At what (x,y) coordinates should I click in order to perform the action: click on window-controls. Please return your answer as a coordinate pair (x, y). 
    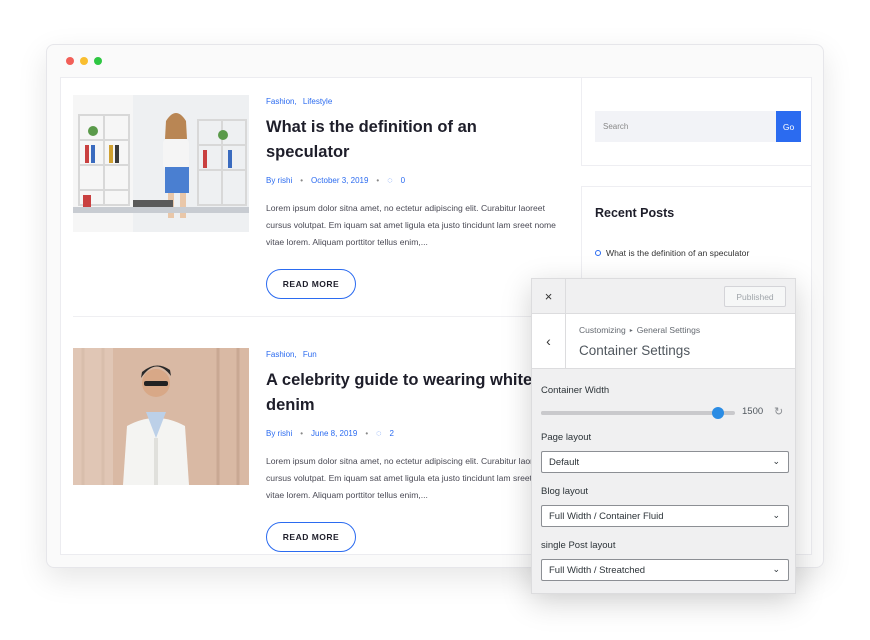
    Looking at the image, I should click on (84, 61).